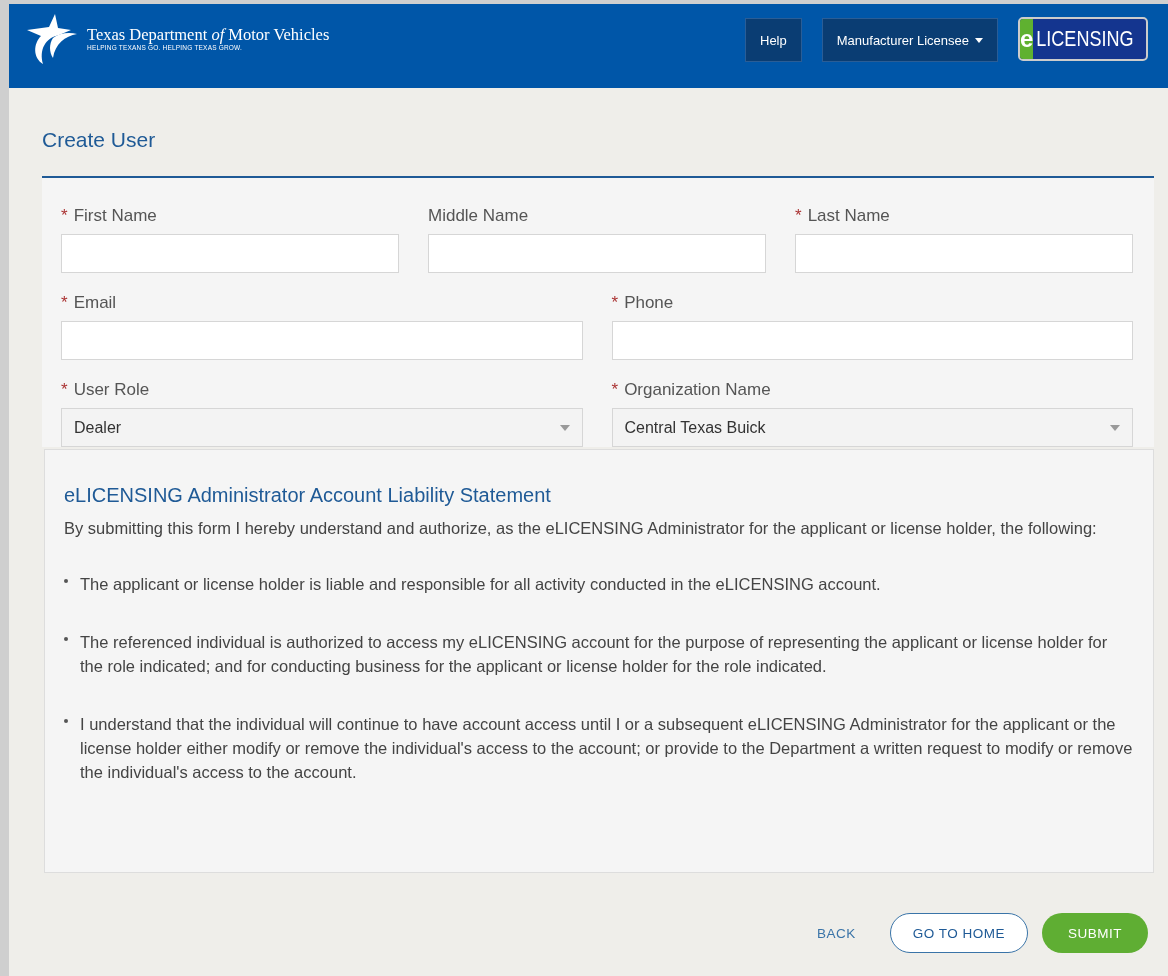  I want to click on caret-icon, so click(979, 40).